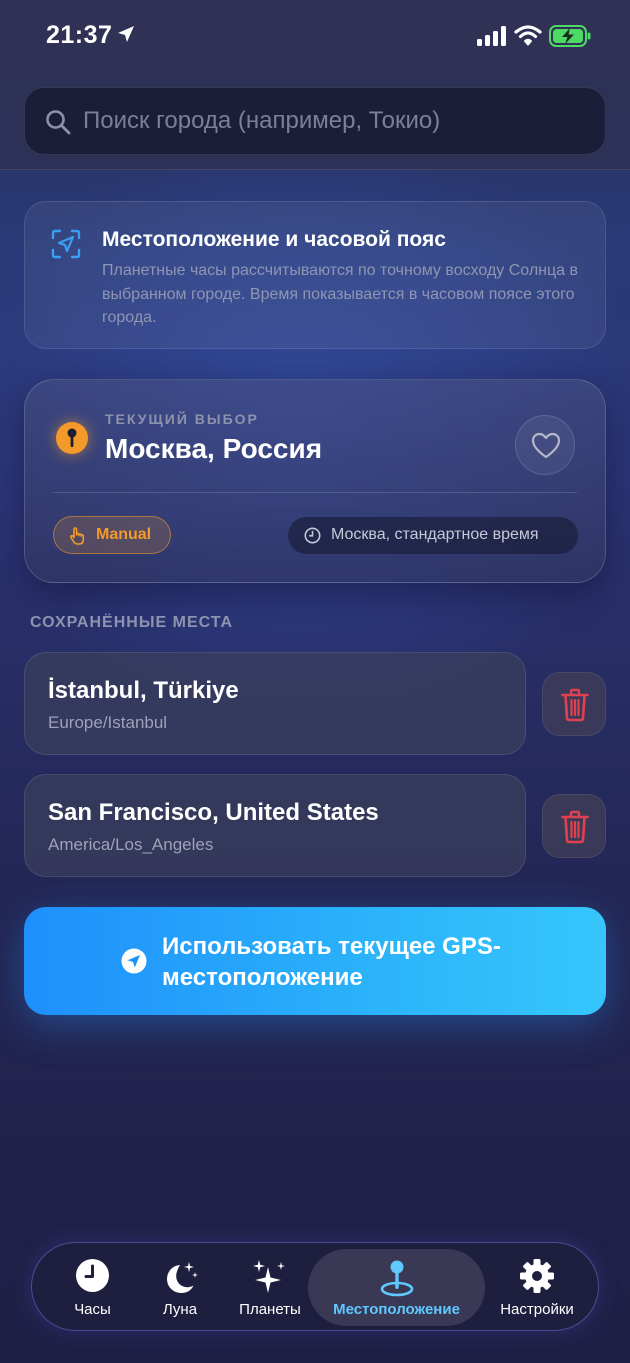 The width and height of the screenshot is (630, 1363). Describe the element at coordinates (333, 121) in the screenshot. I see `search-input` at that location.